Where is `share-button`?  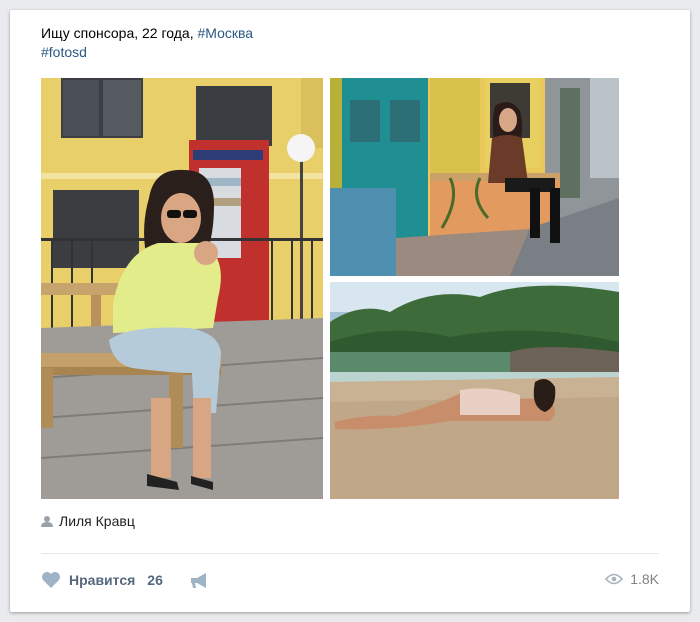 share-button is located at coordinates (199, 583).